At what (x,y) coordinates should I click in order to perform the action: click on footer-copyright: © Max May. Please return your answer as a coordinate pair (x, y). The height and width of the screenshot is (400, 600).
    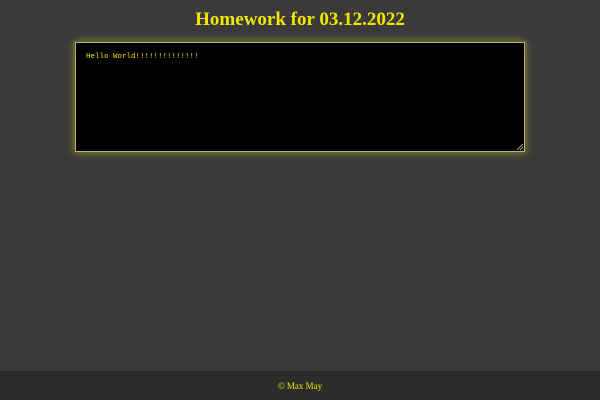
    Looking at the image, I should click on (300, 386).